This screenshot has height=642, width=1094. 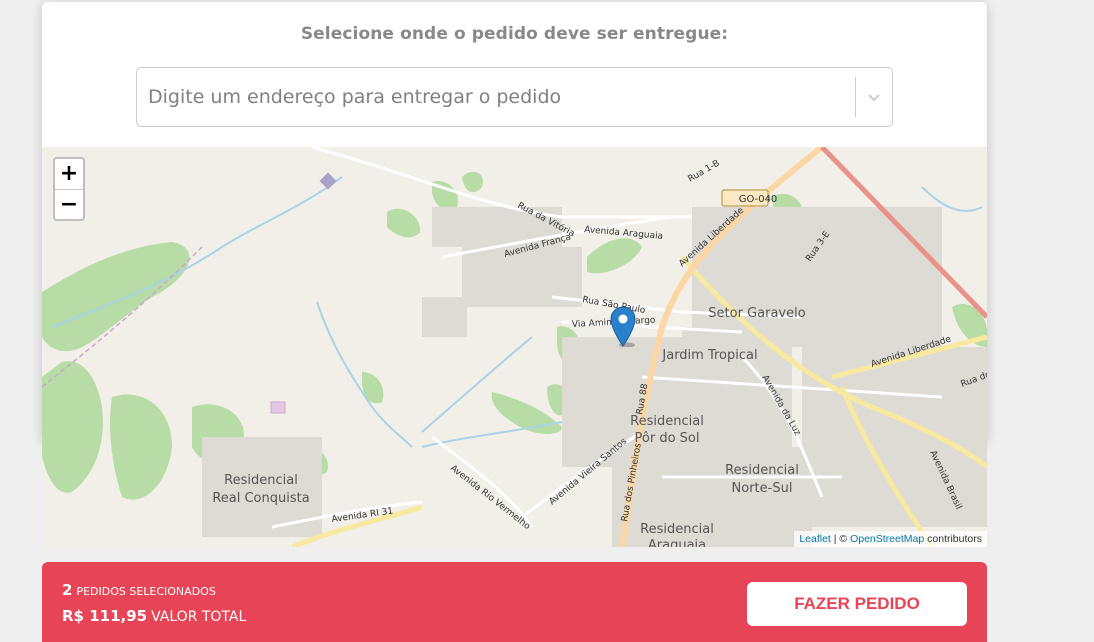 I want to click on label-res-norte-sul-2: Norte-Sul, so click(x=762, y=488).